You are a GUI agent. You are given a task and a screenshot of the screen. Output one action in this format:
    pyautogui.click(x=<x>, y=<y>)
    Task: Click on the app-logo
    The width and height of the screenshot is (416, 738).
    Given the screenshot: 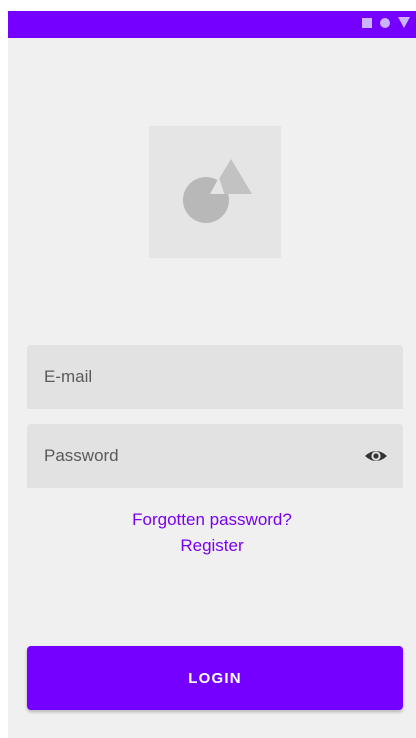 What is the action you would take?
    pyautogui.click(x=215, y=192)
    